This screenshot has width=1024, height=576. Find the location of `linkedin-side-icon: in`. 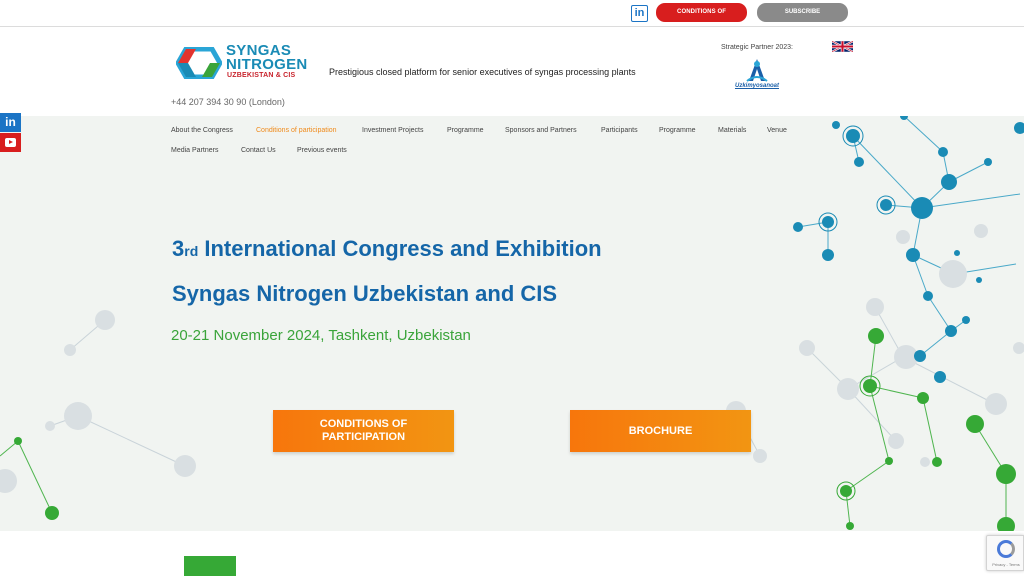

linkedin-side-icon: in is located at coordinates (10, 122).